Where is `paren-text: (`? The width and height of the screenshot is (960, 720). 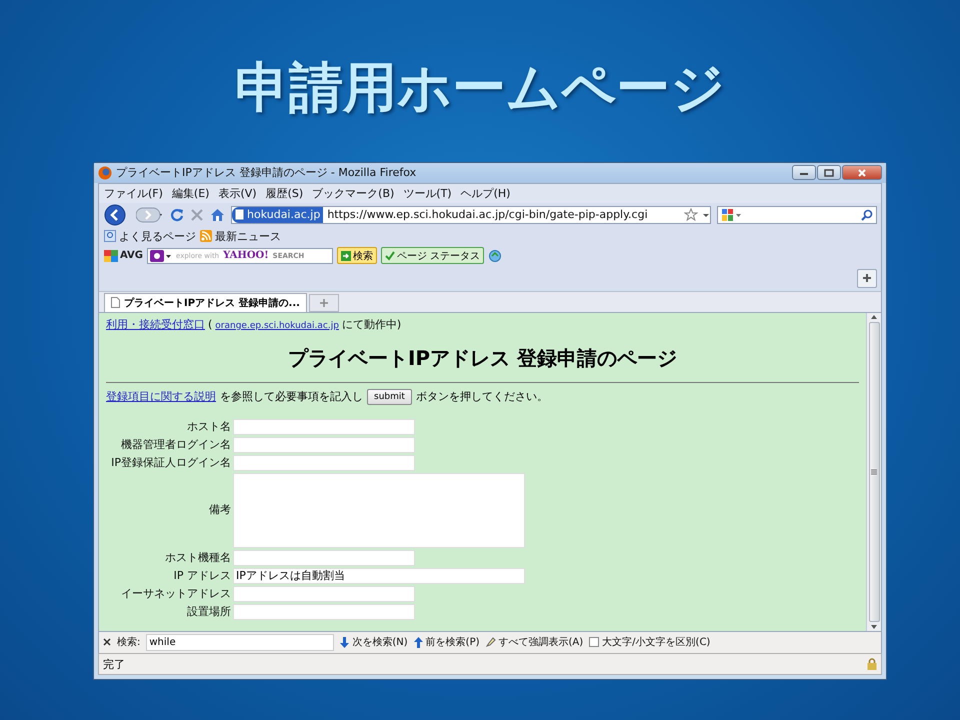 paren-text: ( is located at coordinates (210, 324).